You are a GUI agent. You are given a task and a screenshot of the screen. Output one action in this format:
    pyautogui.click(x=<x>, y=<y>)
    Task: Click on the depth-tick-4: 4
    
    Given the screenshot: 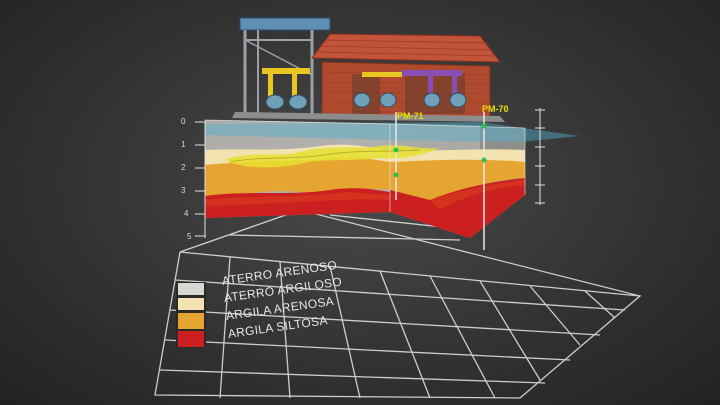 What is the action you would take?
    pyautogui.click(x=186, y=213)
    